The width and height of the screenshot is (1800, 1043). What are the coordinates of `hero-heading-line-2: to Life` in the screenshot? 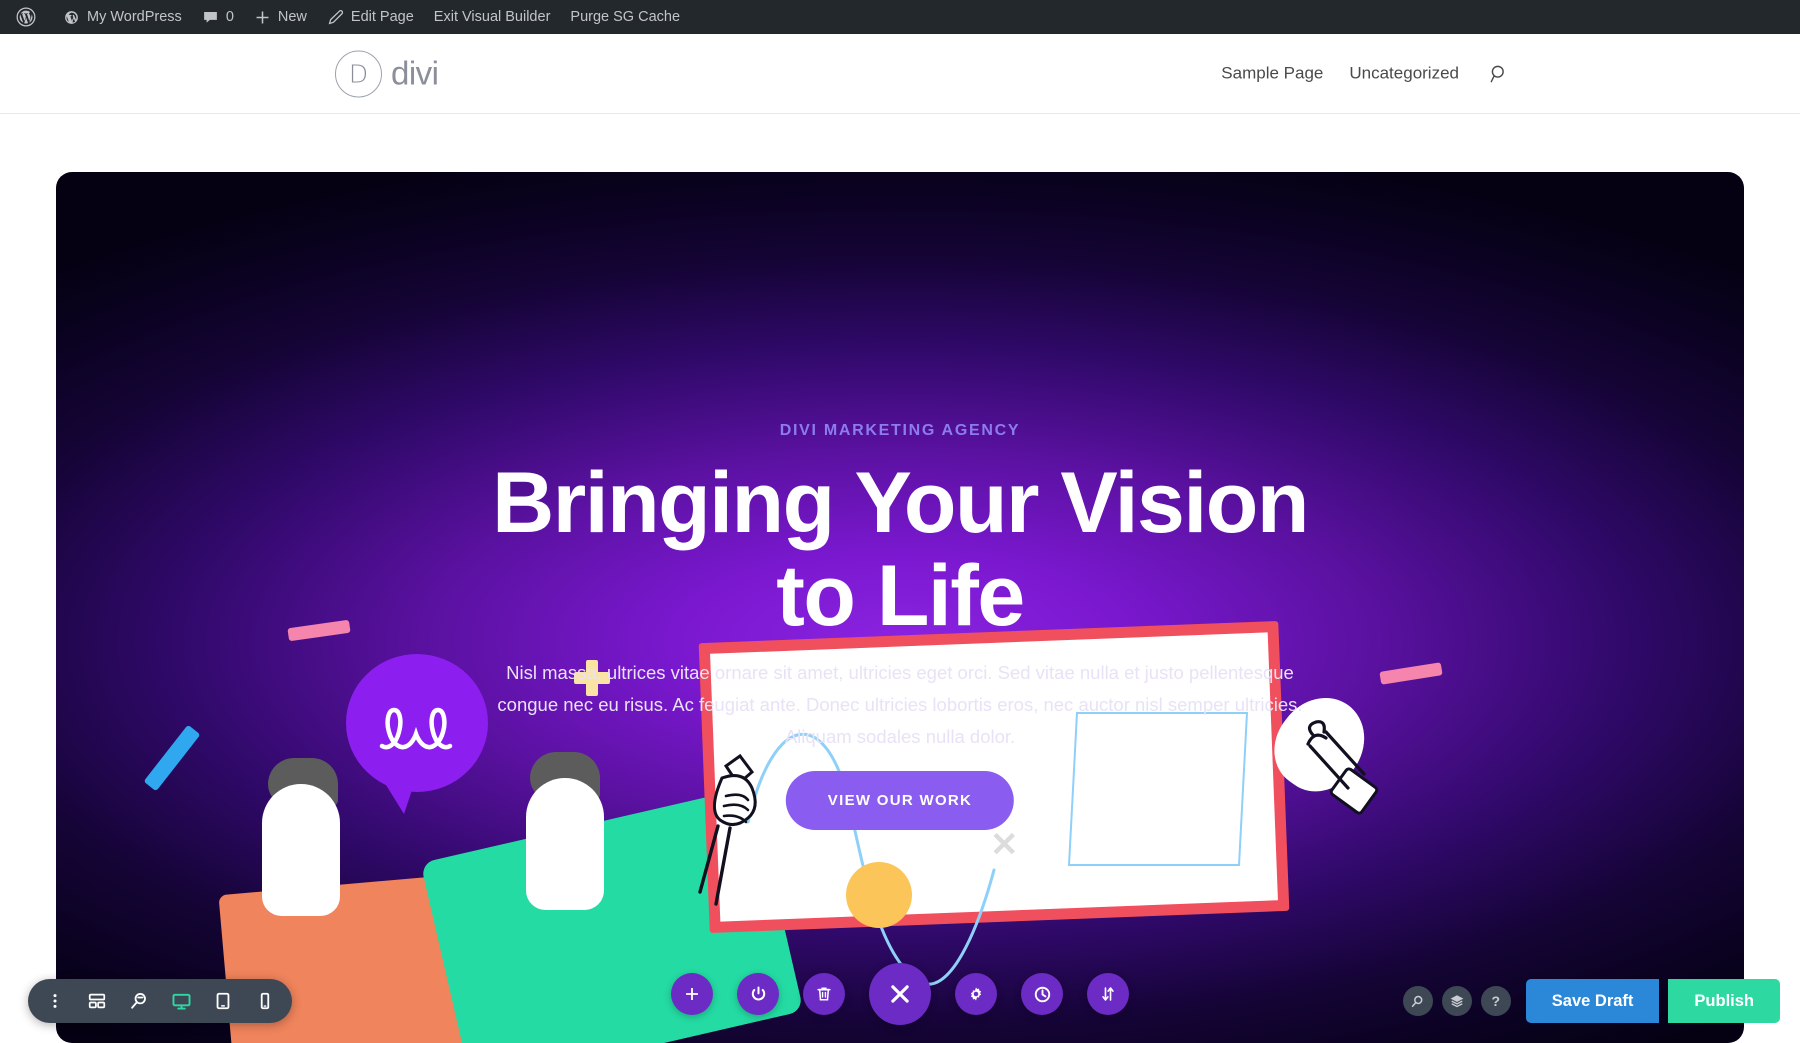 It's located at (900, 595).